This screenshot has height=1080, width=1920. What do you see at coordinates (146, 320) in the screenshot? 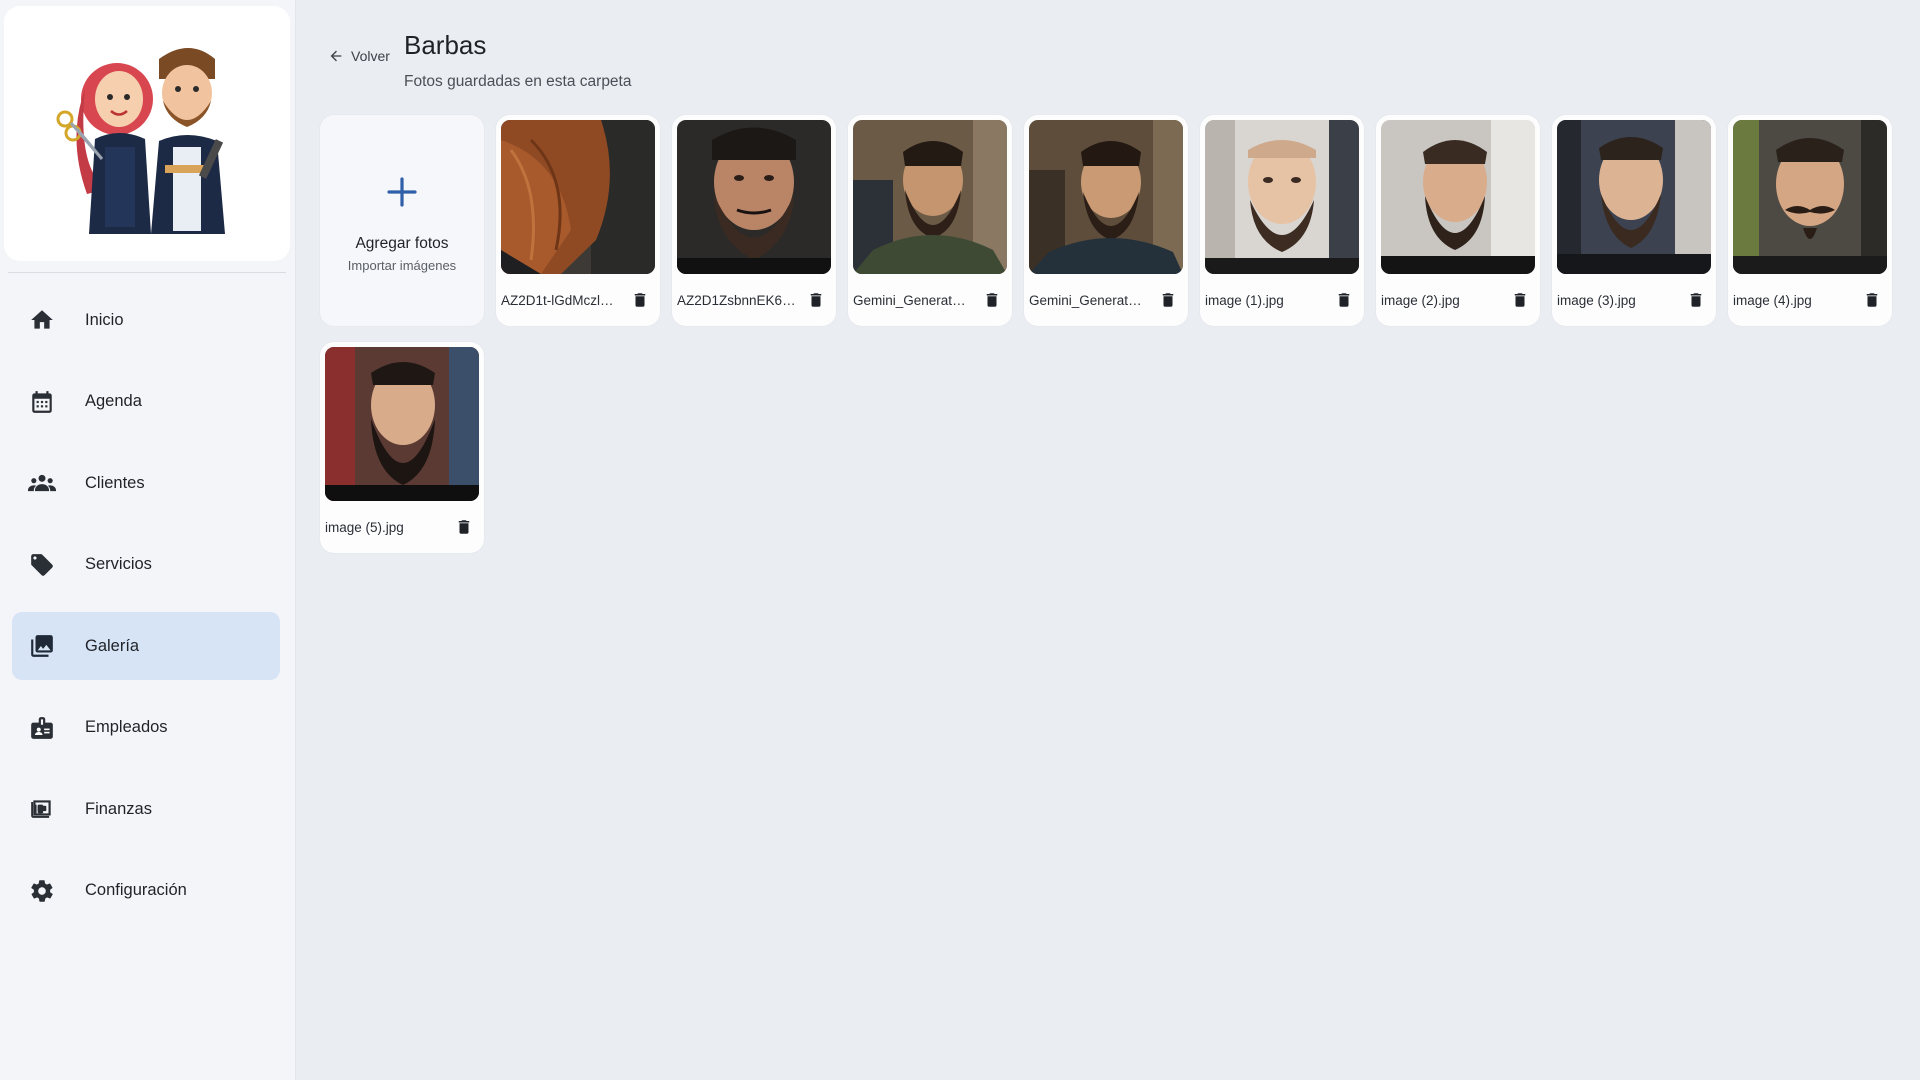
I see `sidebar-item-inicio: Inicio` at bounding box center [146, 320].